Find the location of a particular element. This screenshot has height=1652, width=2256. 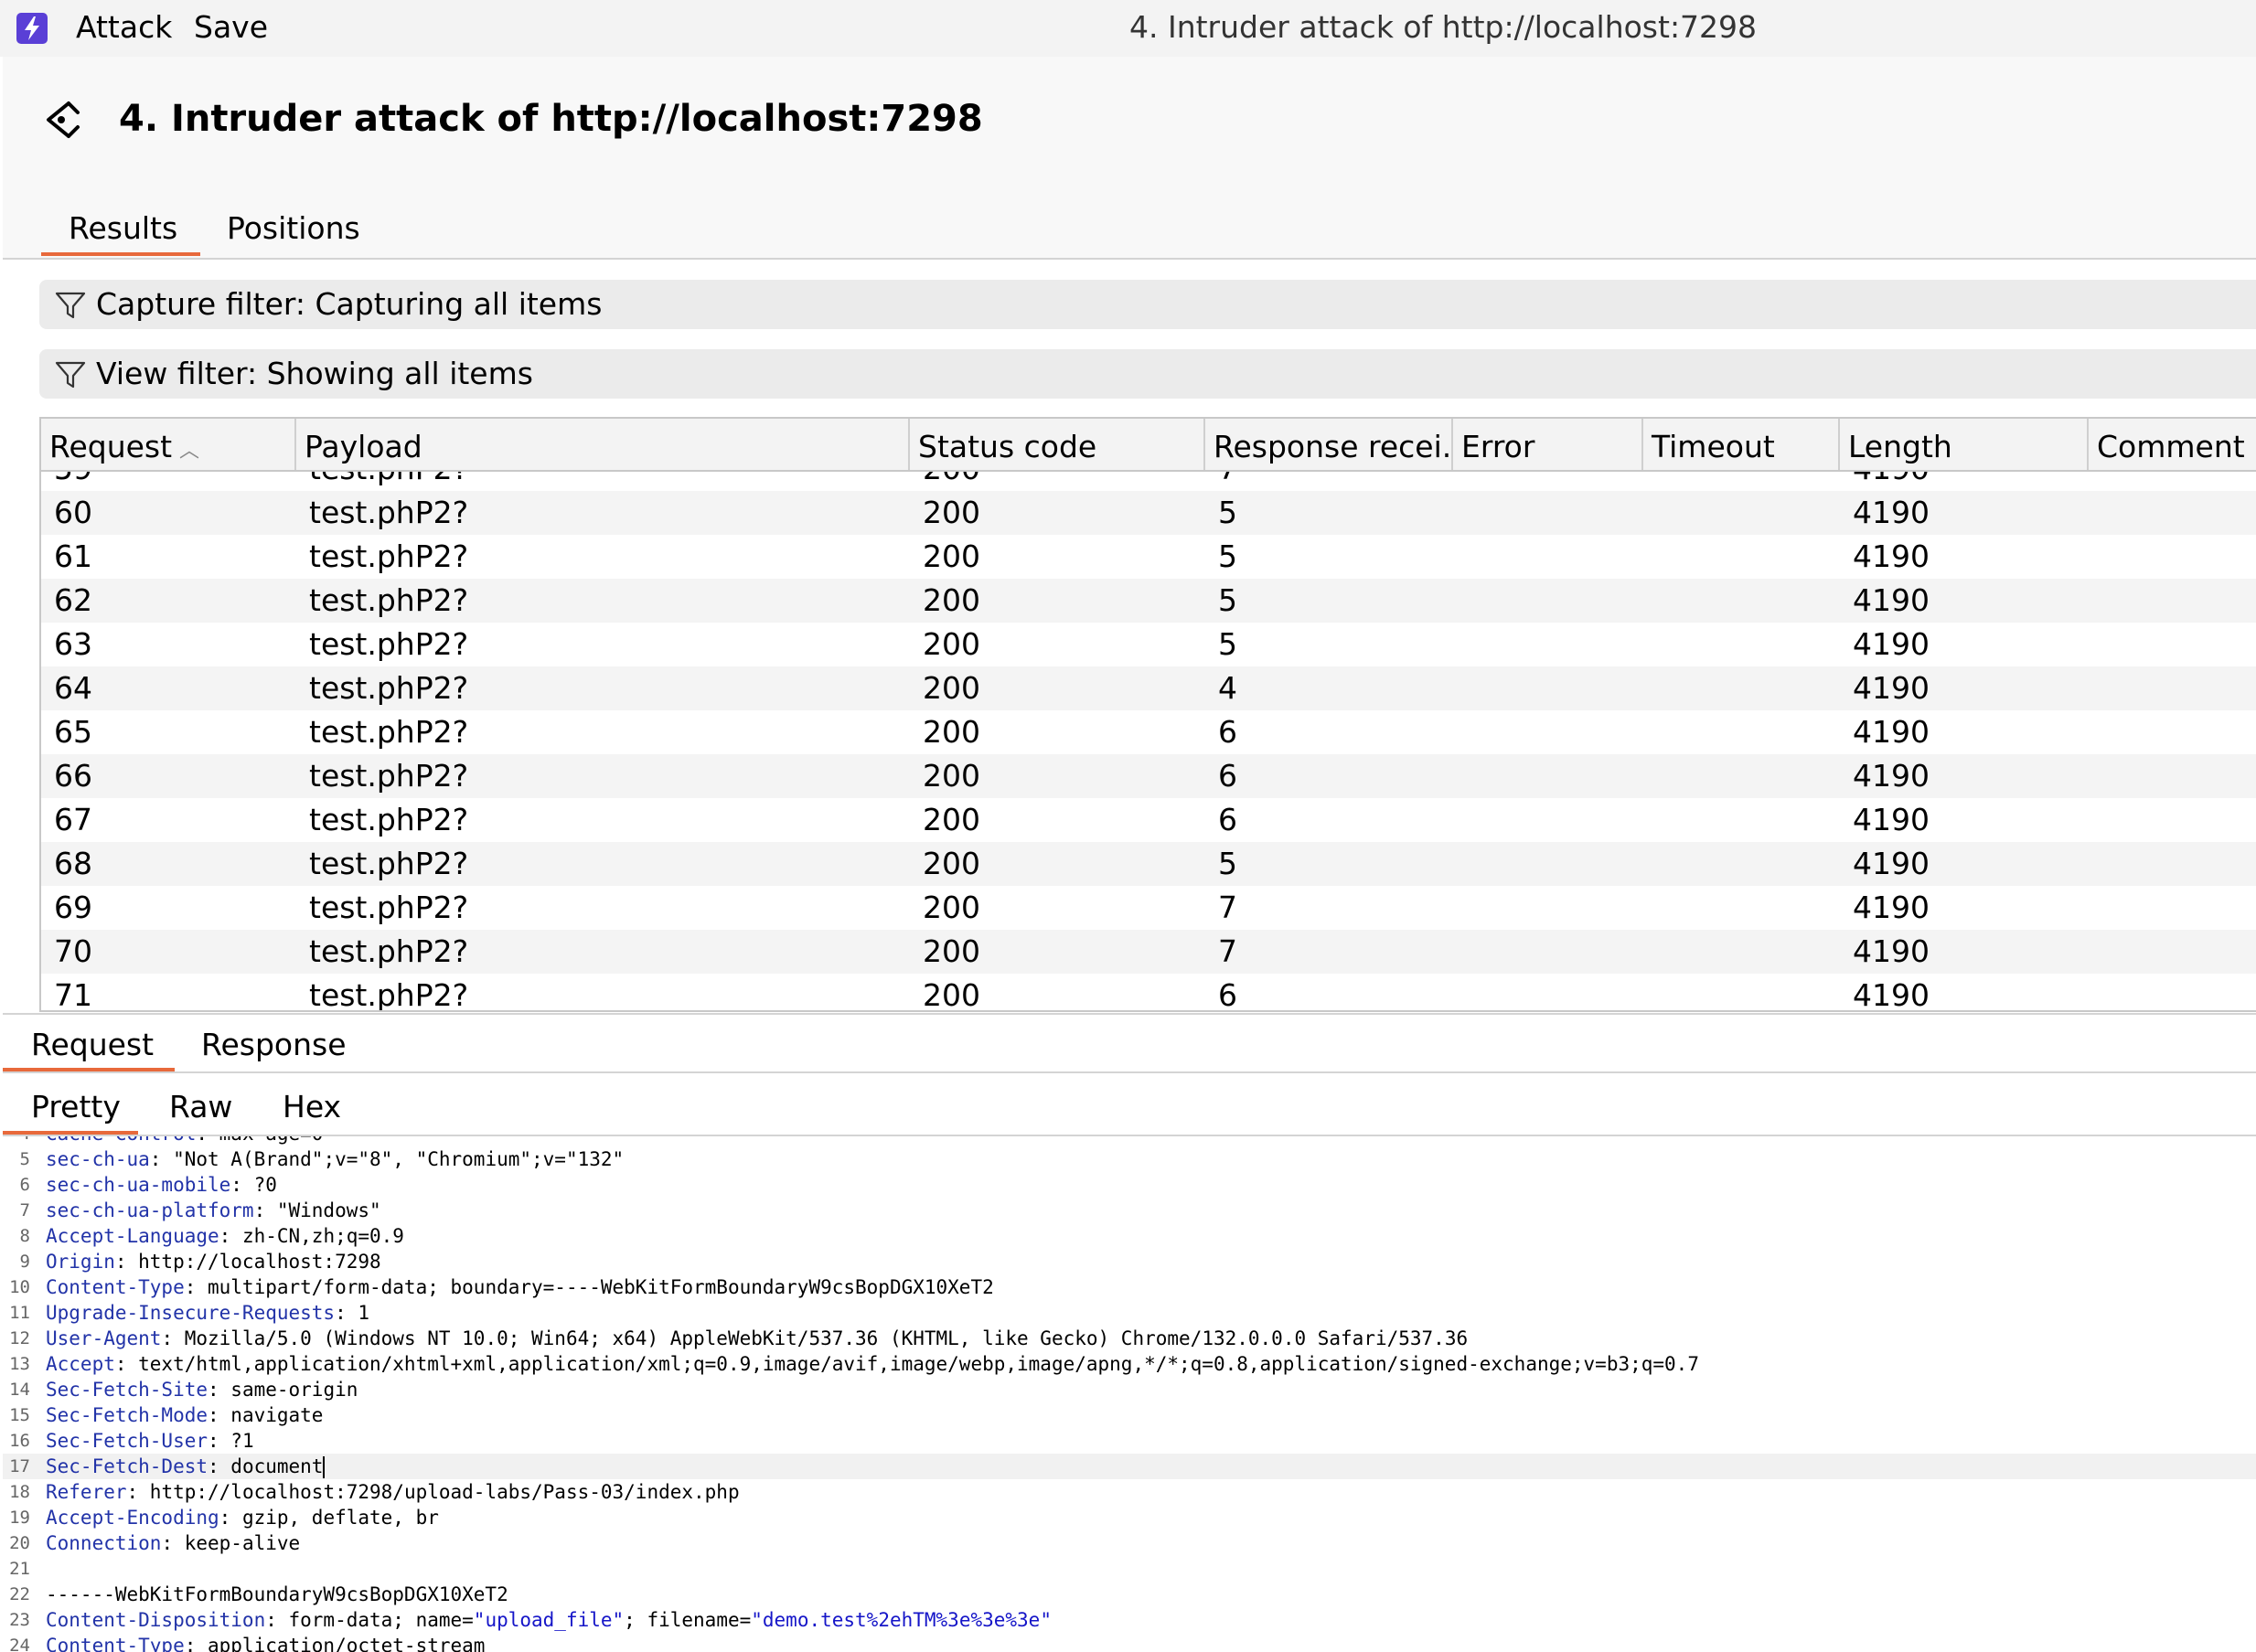

tab-results: Results is located at coordinates (123, 228).